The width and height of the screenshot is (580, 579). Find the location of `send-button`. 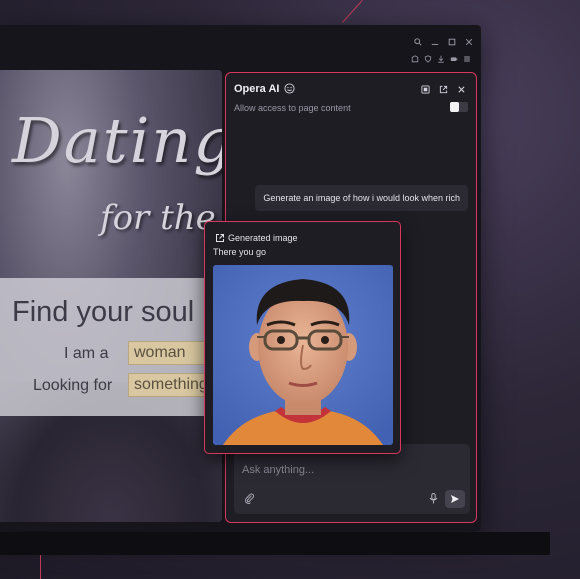

send-button is located at coordinates (455, 499).